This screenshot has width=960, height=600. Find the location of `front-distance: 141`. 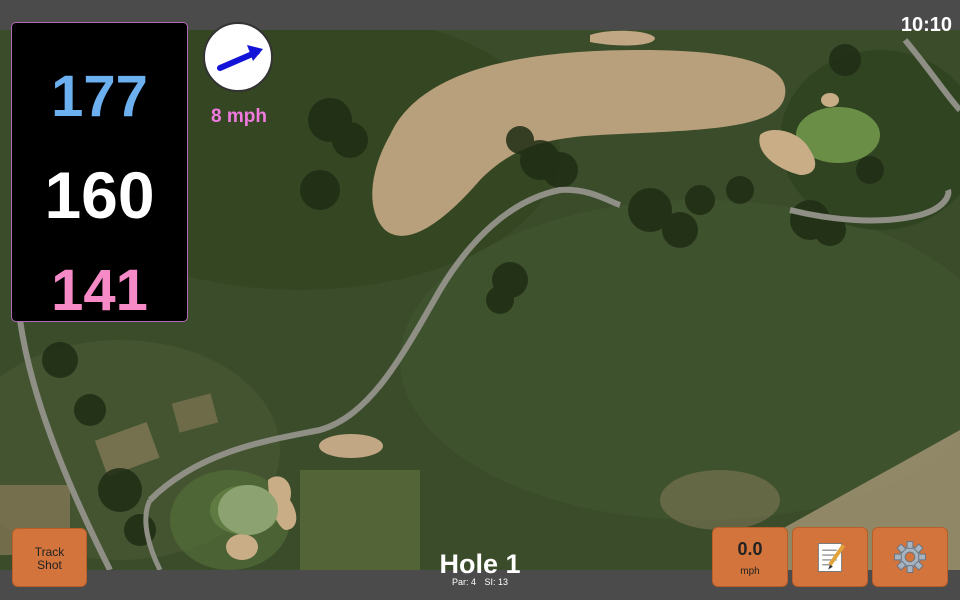

front-distance: 141 is located at coordinates (99, 290).